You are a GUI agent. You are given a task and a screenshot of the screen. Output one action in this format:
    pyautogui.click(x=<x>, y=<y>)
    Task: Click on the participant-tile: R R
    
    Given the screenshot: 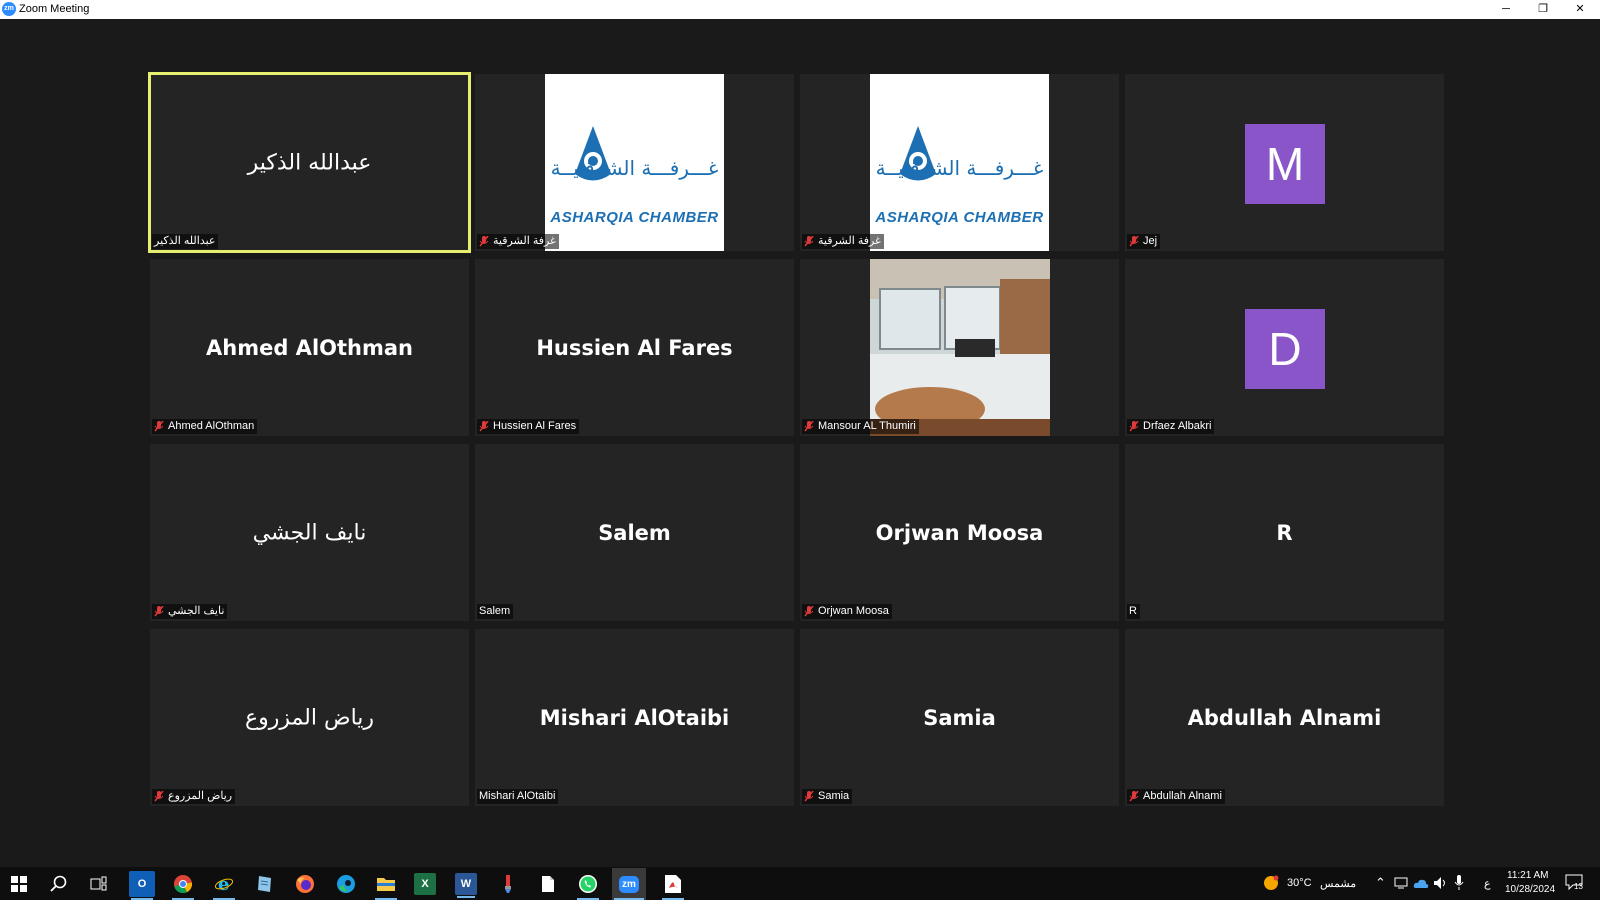 What is the action you would take?
    pyautogui.click(x=1284, y=532)
    